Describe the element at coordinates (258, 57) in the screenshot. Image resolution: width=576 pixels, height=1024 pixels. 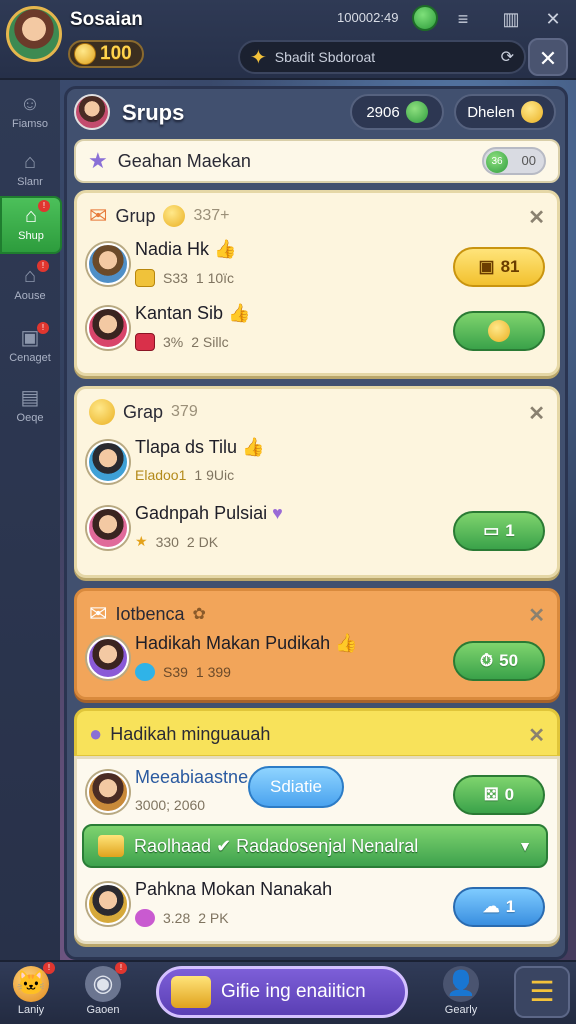
I see `sparkle-icon: ✦` at that location.